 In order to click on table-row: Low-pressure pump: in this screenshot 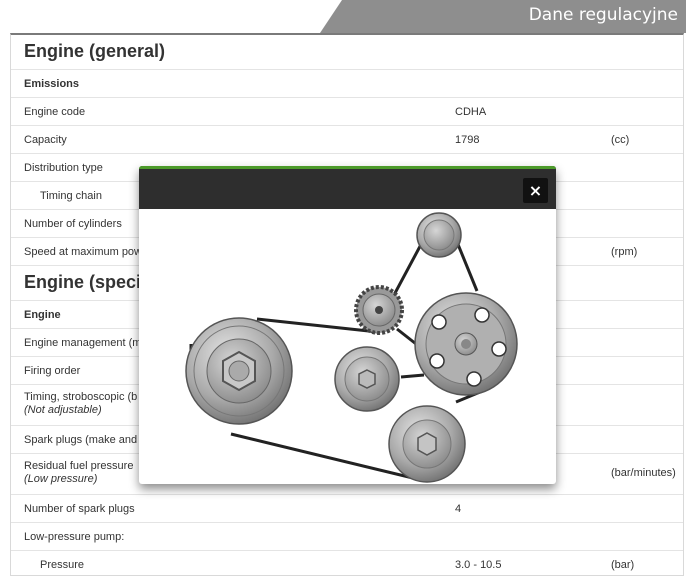, I will do `click(347, 537)`.